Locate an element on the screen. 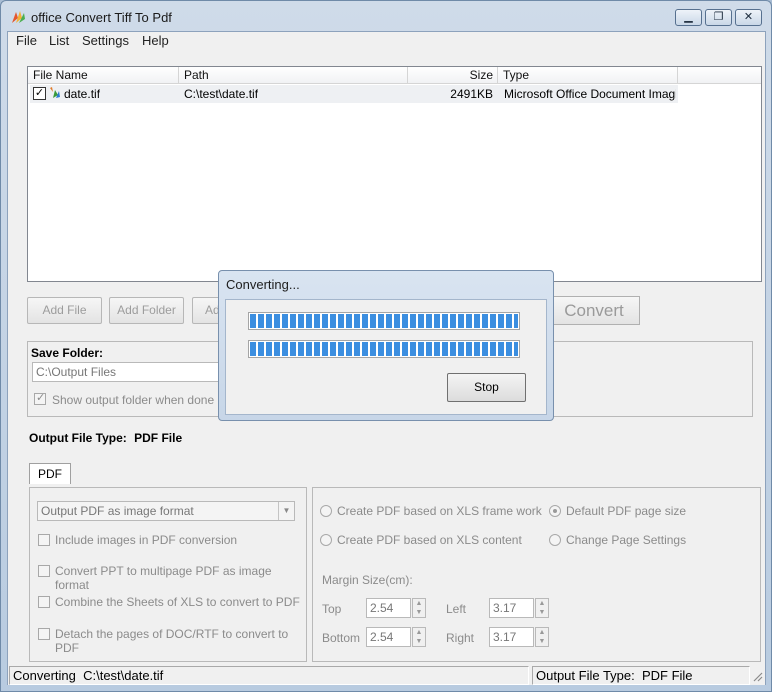 The width and height of the screenshot is (772, 692). xls-frame-label: Create PDF based on XLS frame work is located at coordinates (439, 511).